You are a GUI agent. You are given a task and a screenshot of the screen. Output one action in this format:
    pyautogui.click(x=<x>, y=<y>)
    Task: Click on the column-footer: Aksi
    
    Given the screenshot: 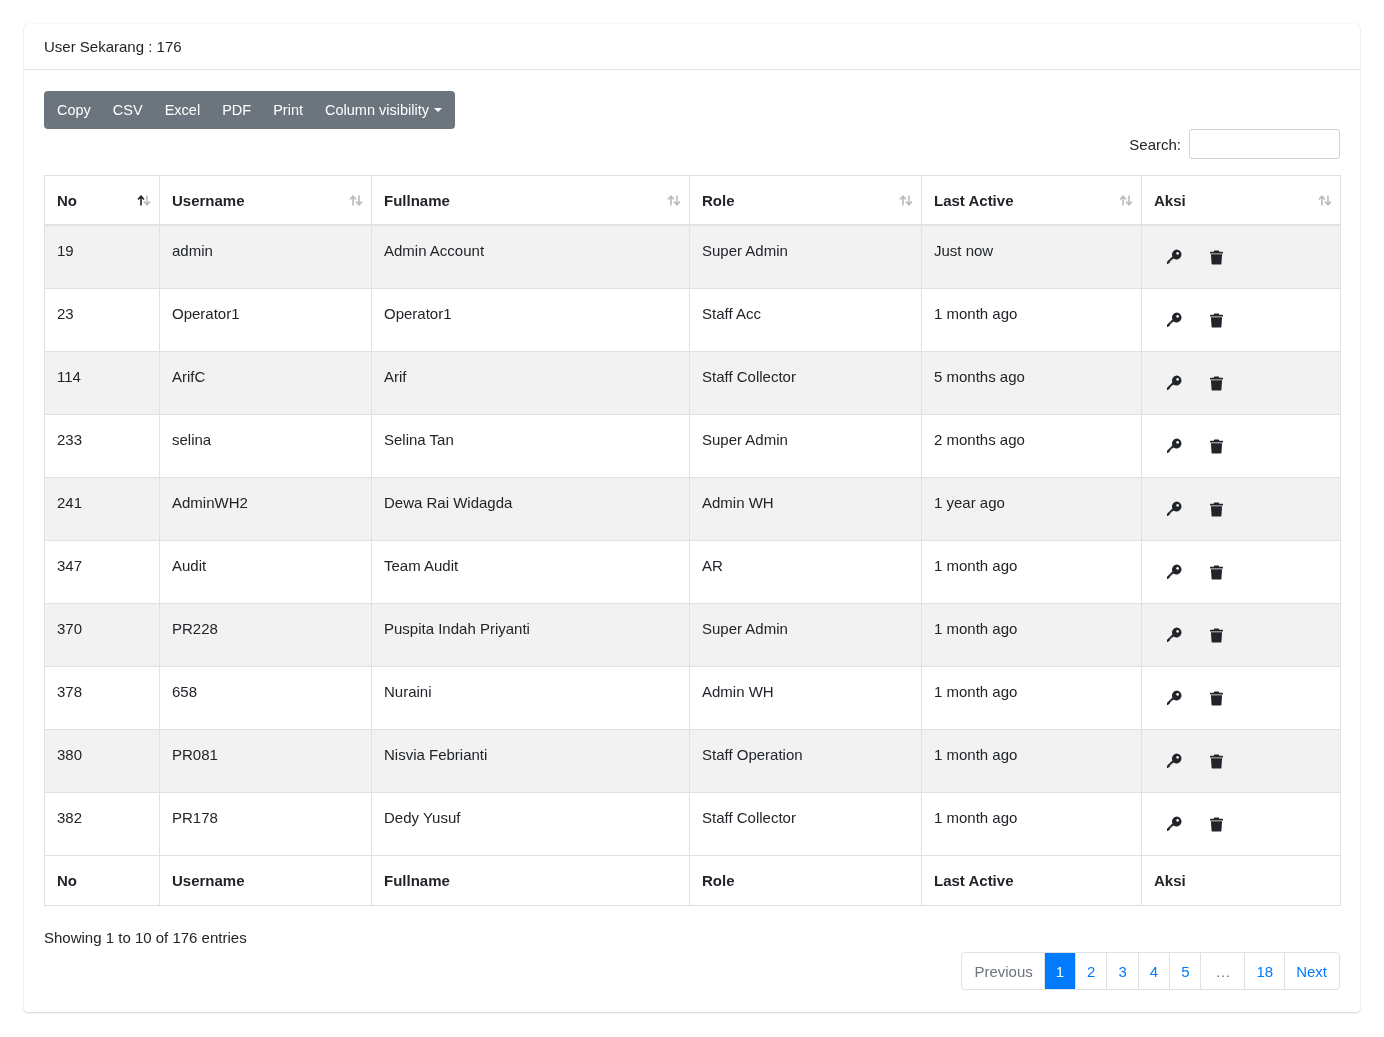 What is the action you would take?
    pyautogui.click(x=1241, y=880)
    